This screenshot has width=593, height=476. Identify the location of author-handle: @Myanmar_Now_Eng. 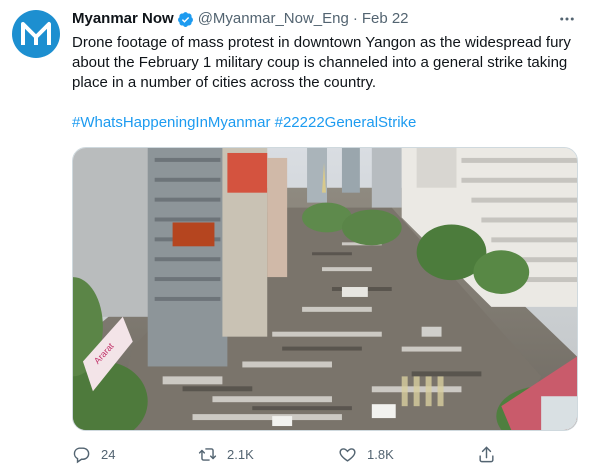
(273, 19).